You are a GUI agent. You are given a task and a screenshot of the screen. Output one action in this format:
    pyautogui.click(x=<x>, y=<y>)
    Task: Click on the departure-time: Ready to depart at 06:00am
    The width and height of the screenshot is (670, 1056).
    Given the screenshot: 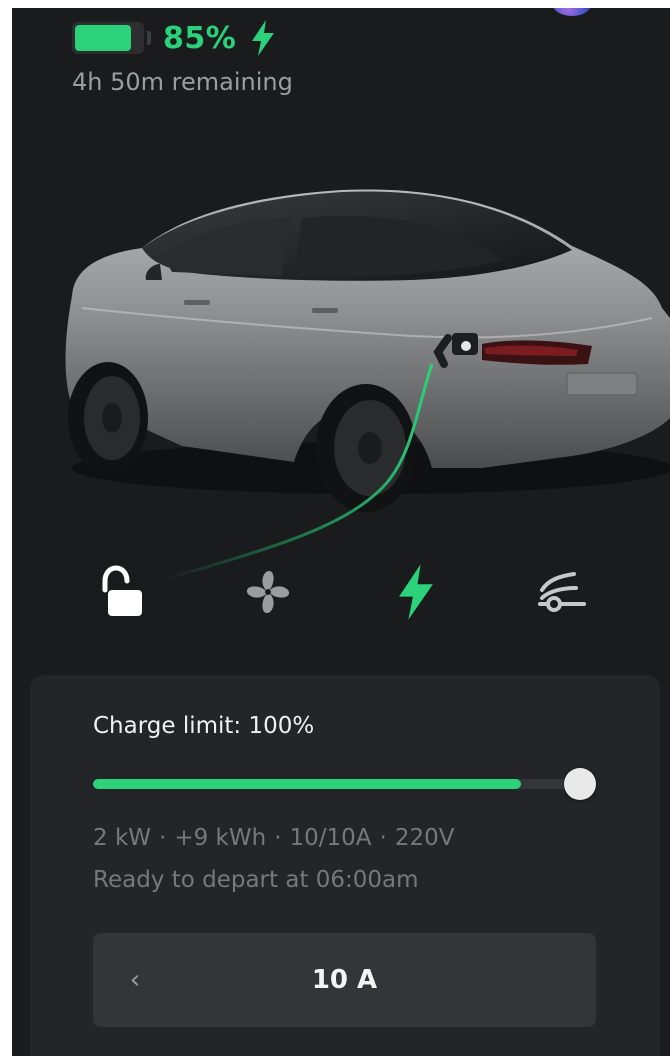 What is the action you would take?
    pyautogui.click(x=256, y=880)
    